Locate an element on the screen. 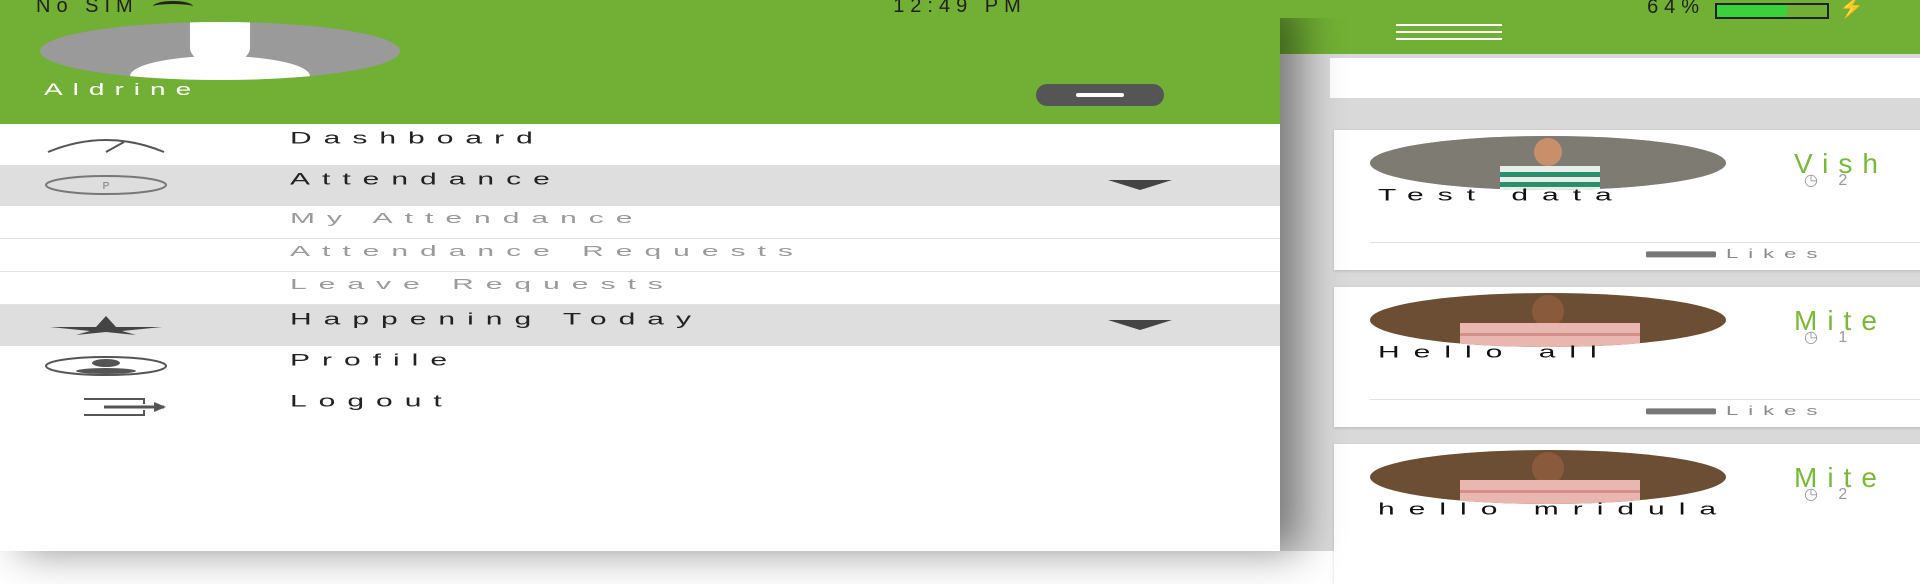 The image size is (1920, 584). p-circle-icon: P is located at coordinates (106, 185).